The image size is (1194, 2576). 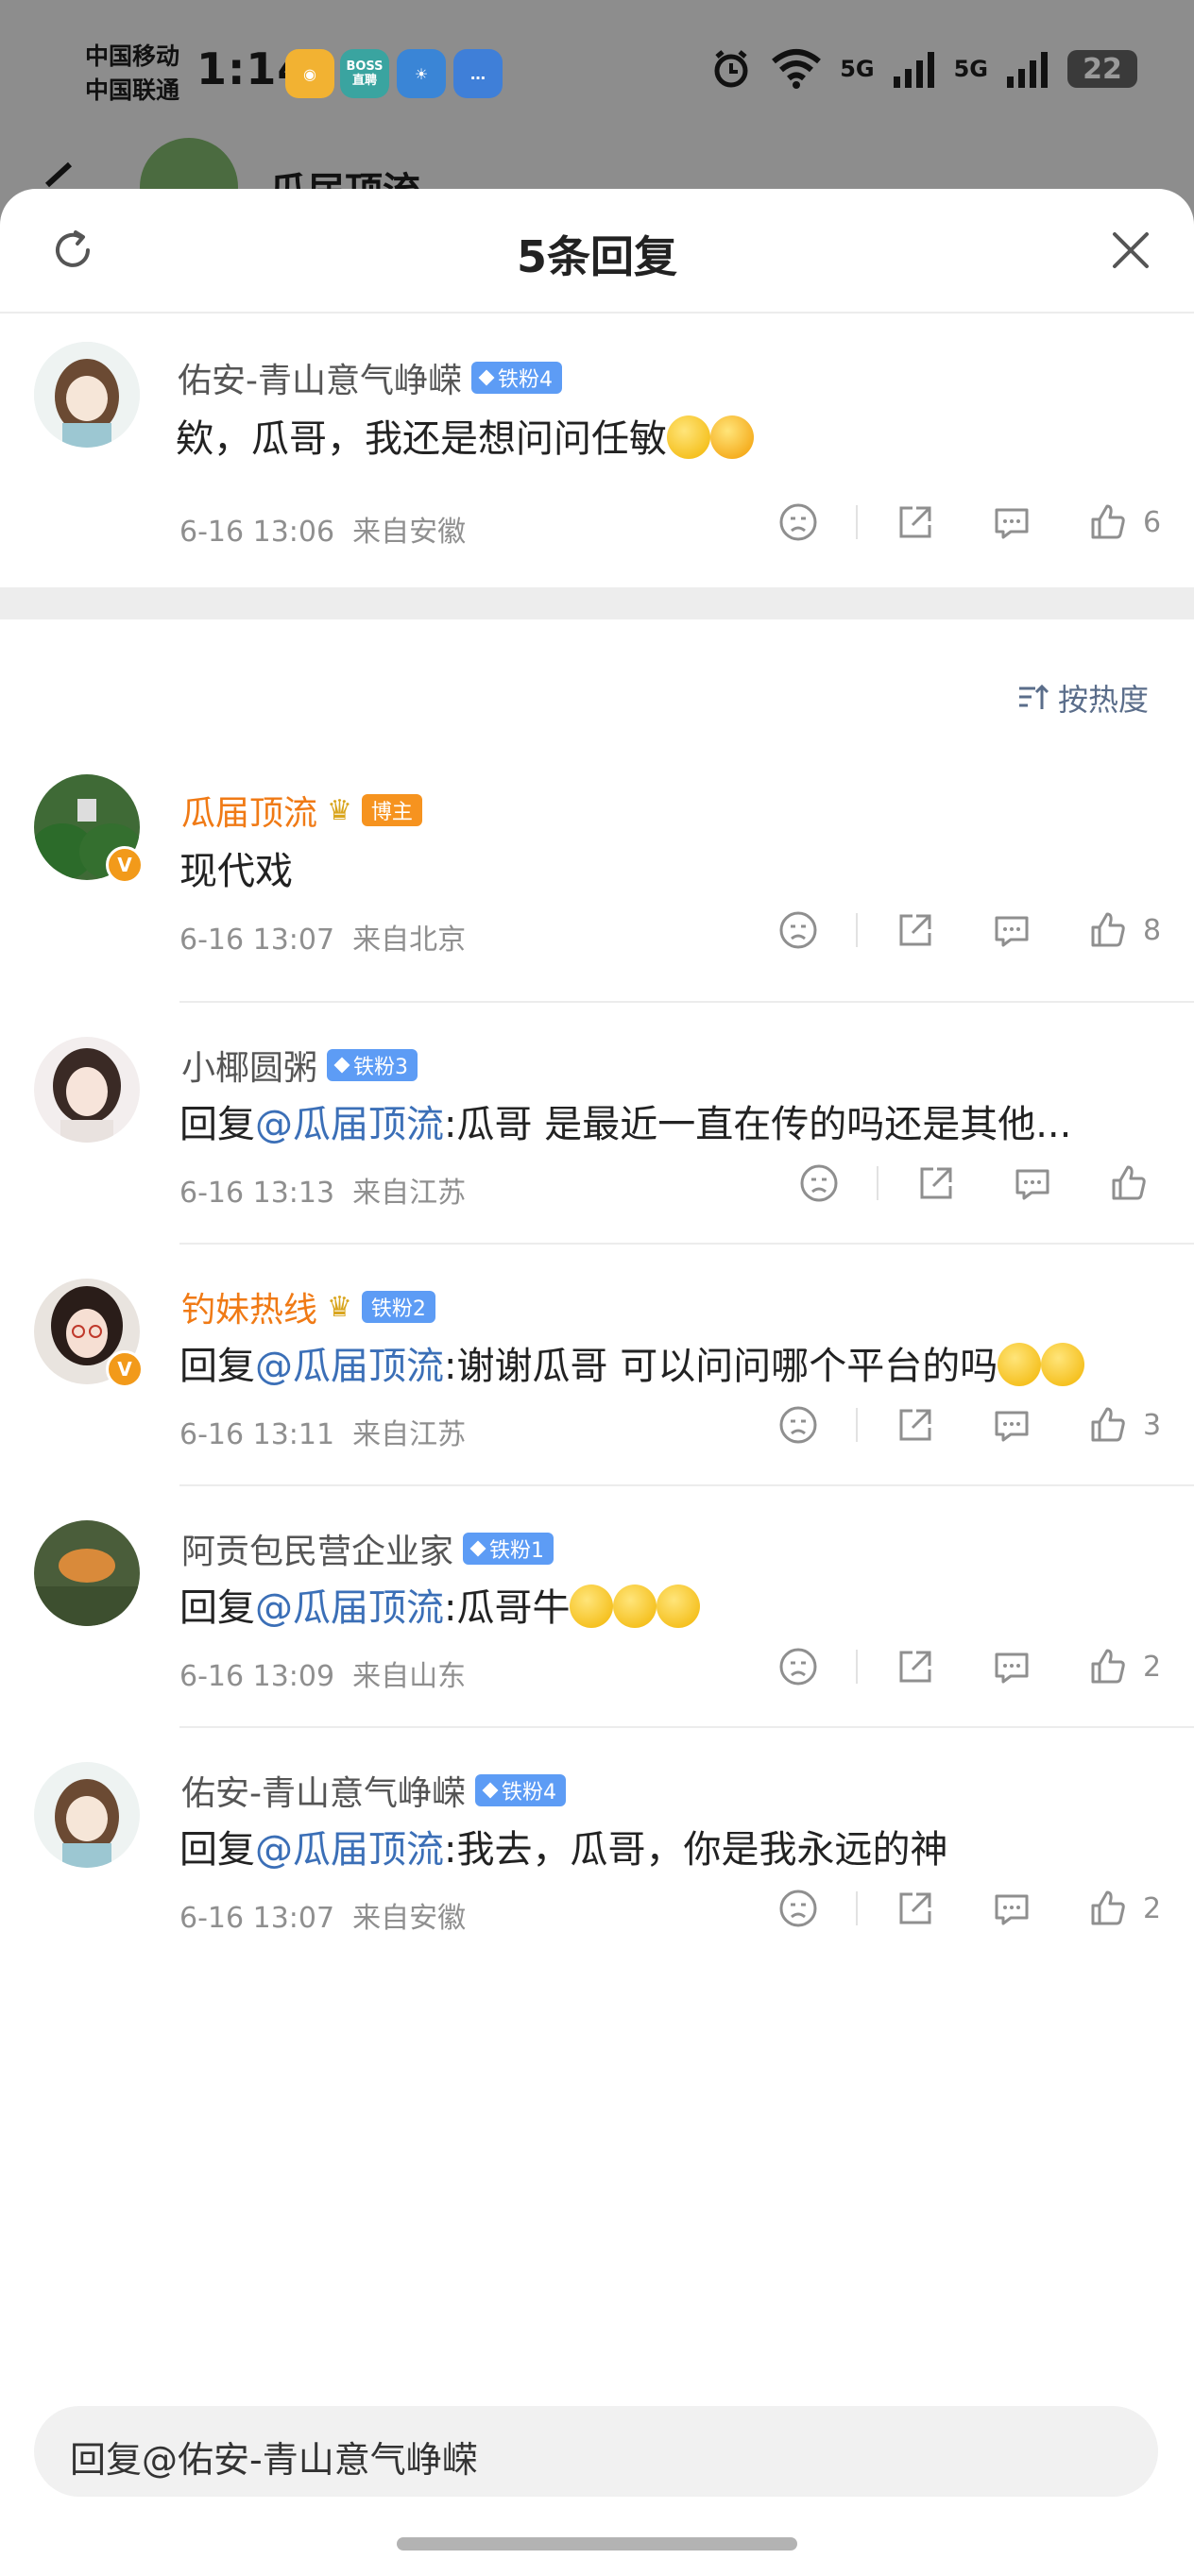 What do you see at coordinates (597, 690) in the screenshot?
I see `sort-row: 按热度` at bounding box center [597, 690].